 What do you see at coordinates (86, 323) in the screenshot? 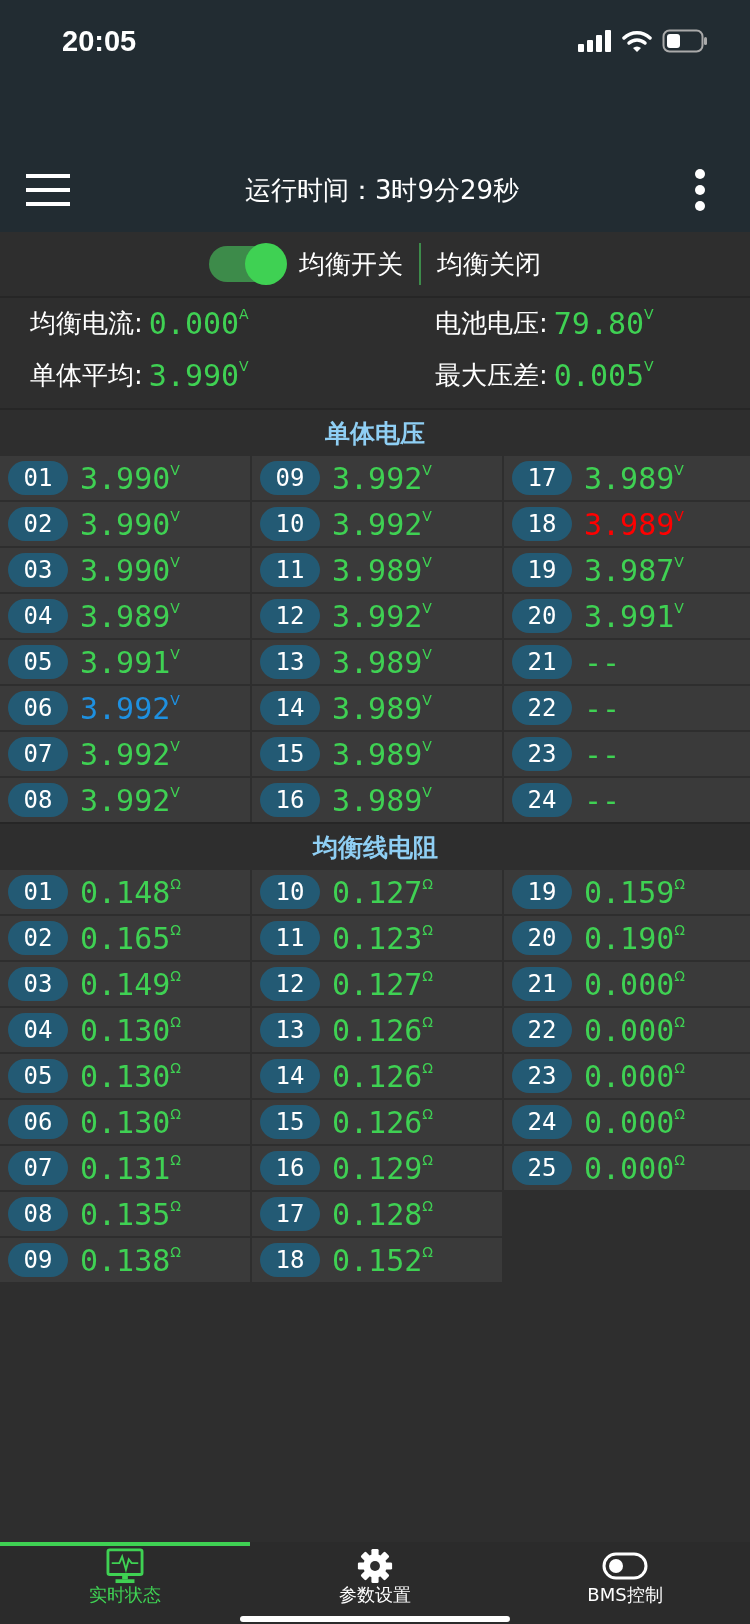
I see `stat-label: 均衡电流:` at bounding box center [86, 323].